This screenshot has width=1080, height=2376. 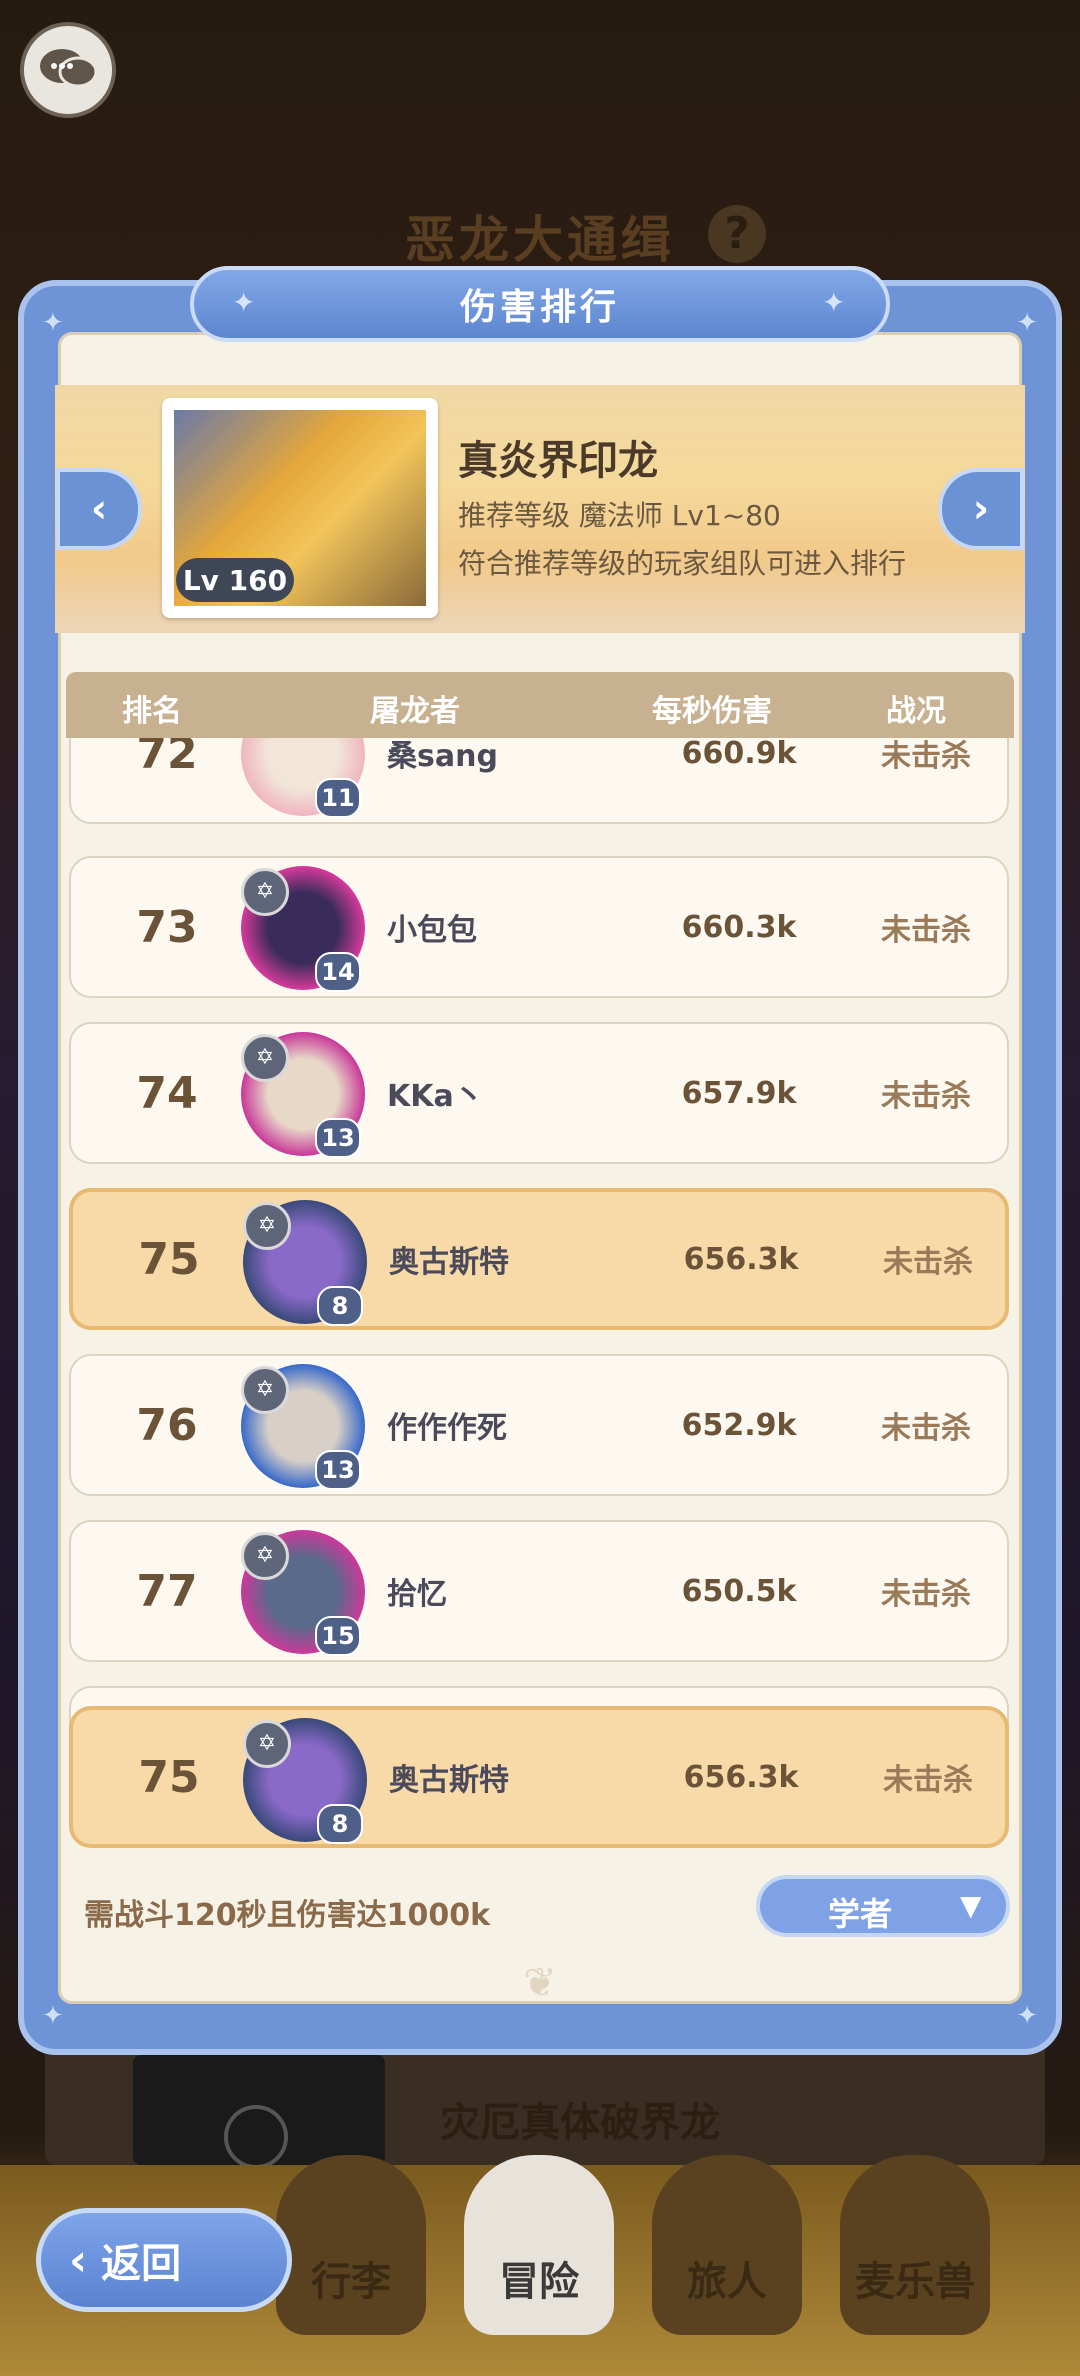 I want to click on dps-value: 650.5k, so click(x=739, y=1591).